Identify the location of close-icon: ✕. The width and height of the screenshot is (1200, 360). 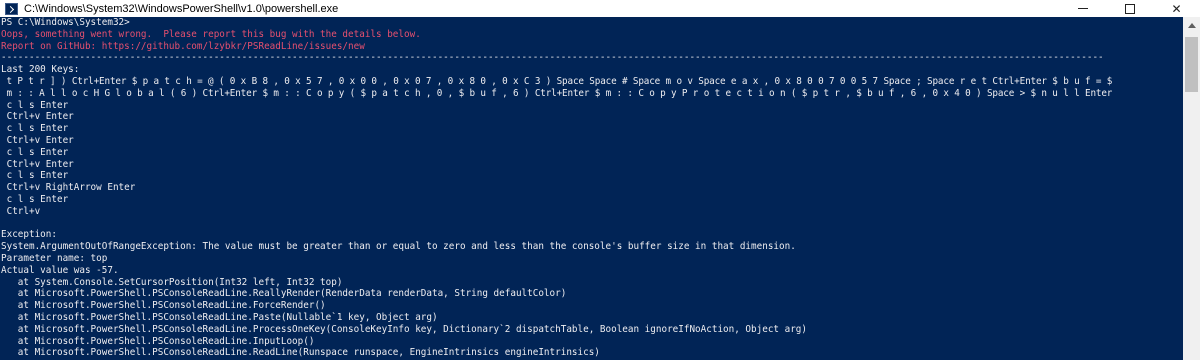
(1176, 8).